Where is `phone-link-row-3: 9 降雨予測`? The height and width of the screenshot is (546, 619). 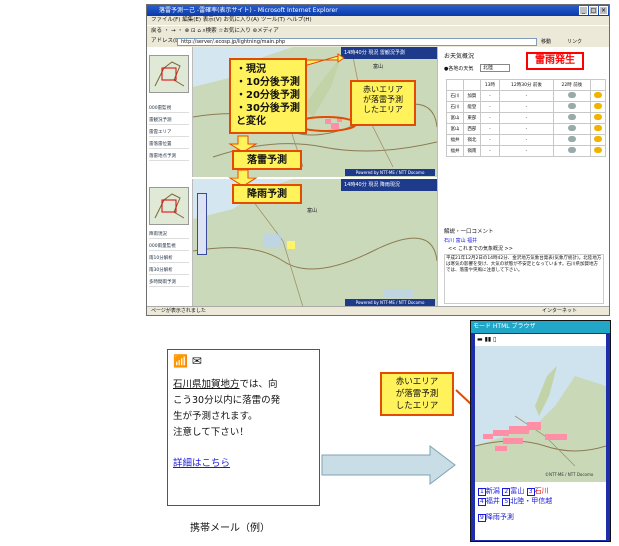 phone-link-row-3: 9 降雨予測 is located at coordinates (541, 517).